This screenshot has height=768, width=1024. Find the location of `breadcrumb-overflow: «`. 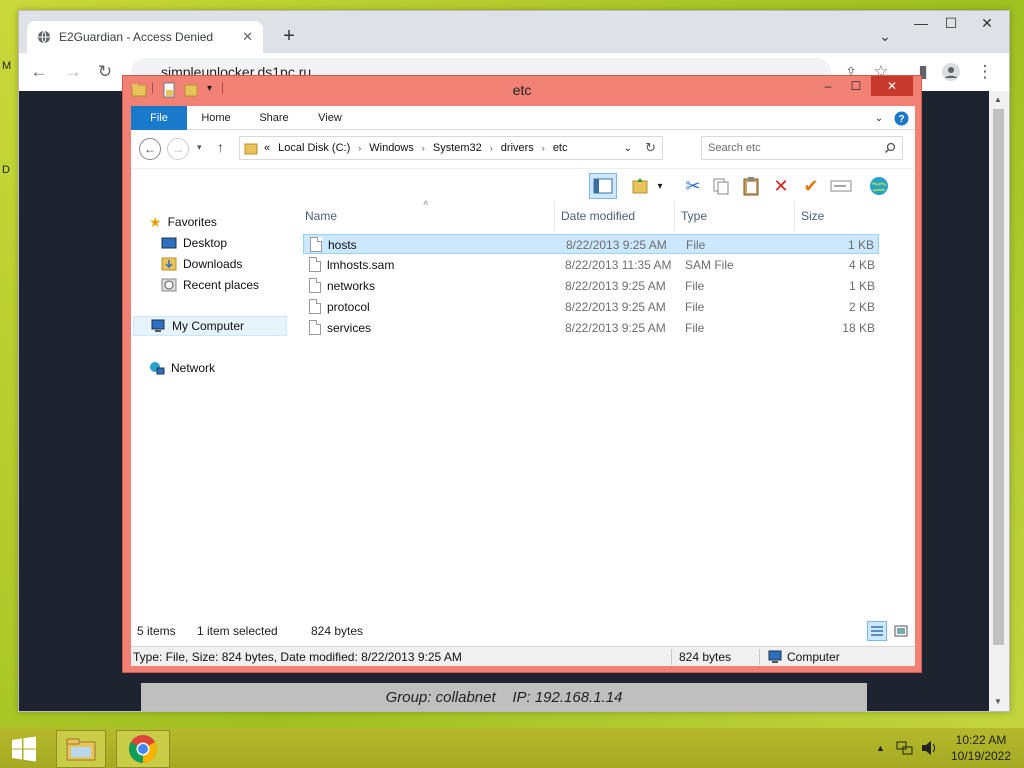

breadcrumb-overflow: « is located at coordinates (267, 148).